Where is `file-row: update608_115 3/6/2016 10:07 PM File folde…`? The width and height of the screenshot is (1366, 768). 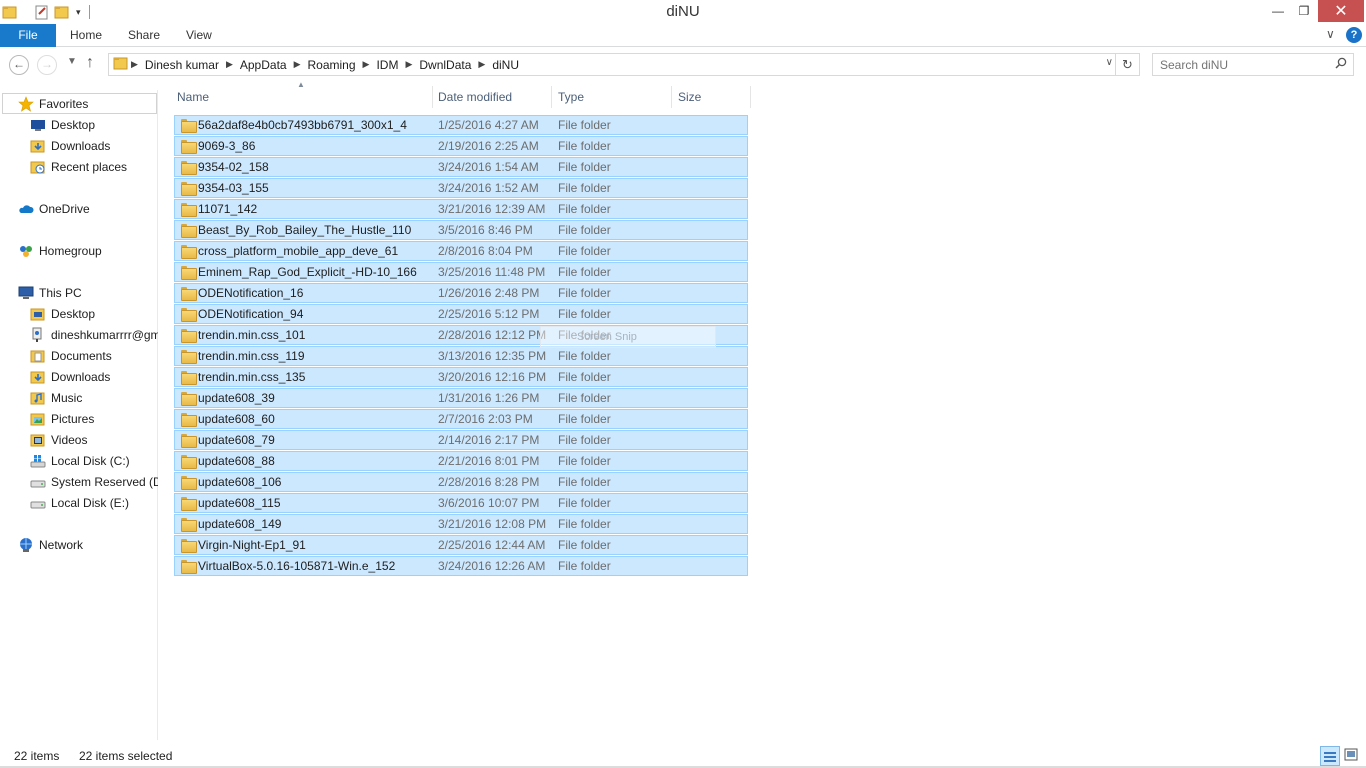
file-row: update608_115 3/6/2016 10:07 PM File folde… is located at coordinates (461, 503).